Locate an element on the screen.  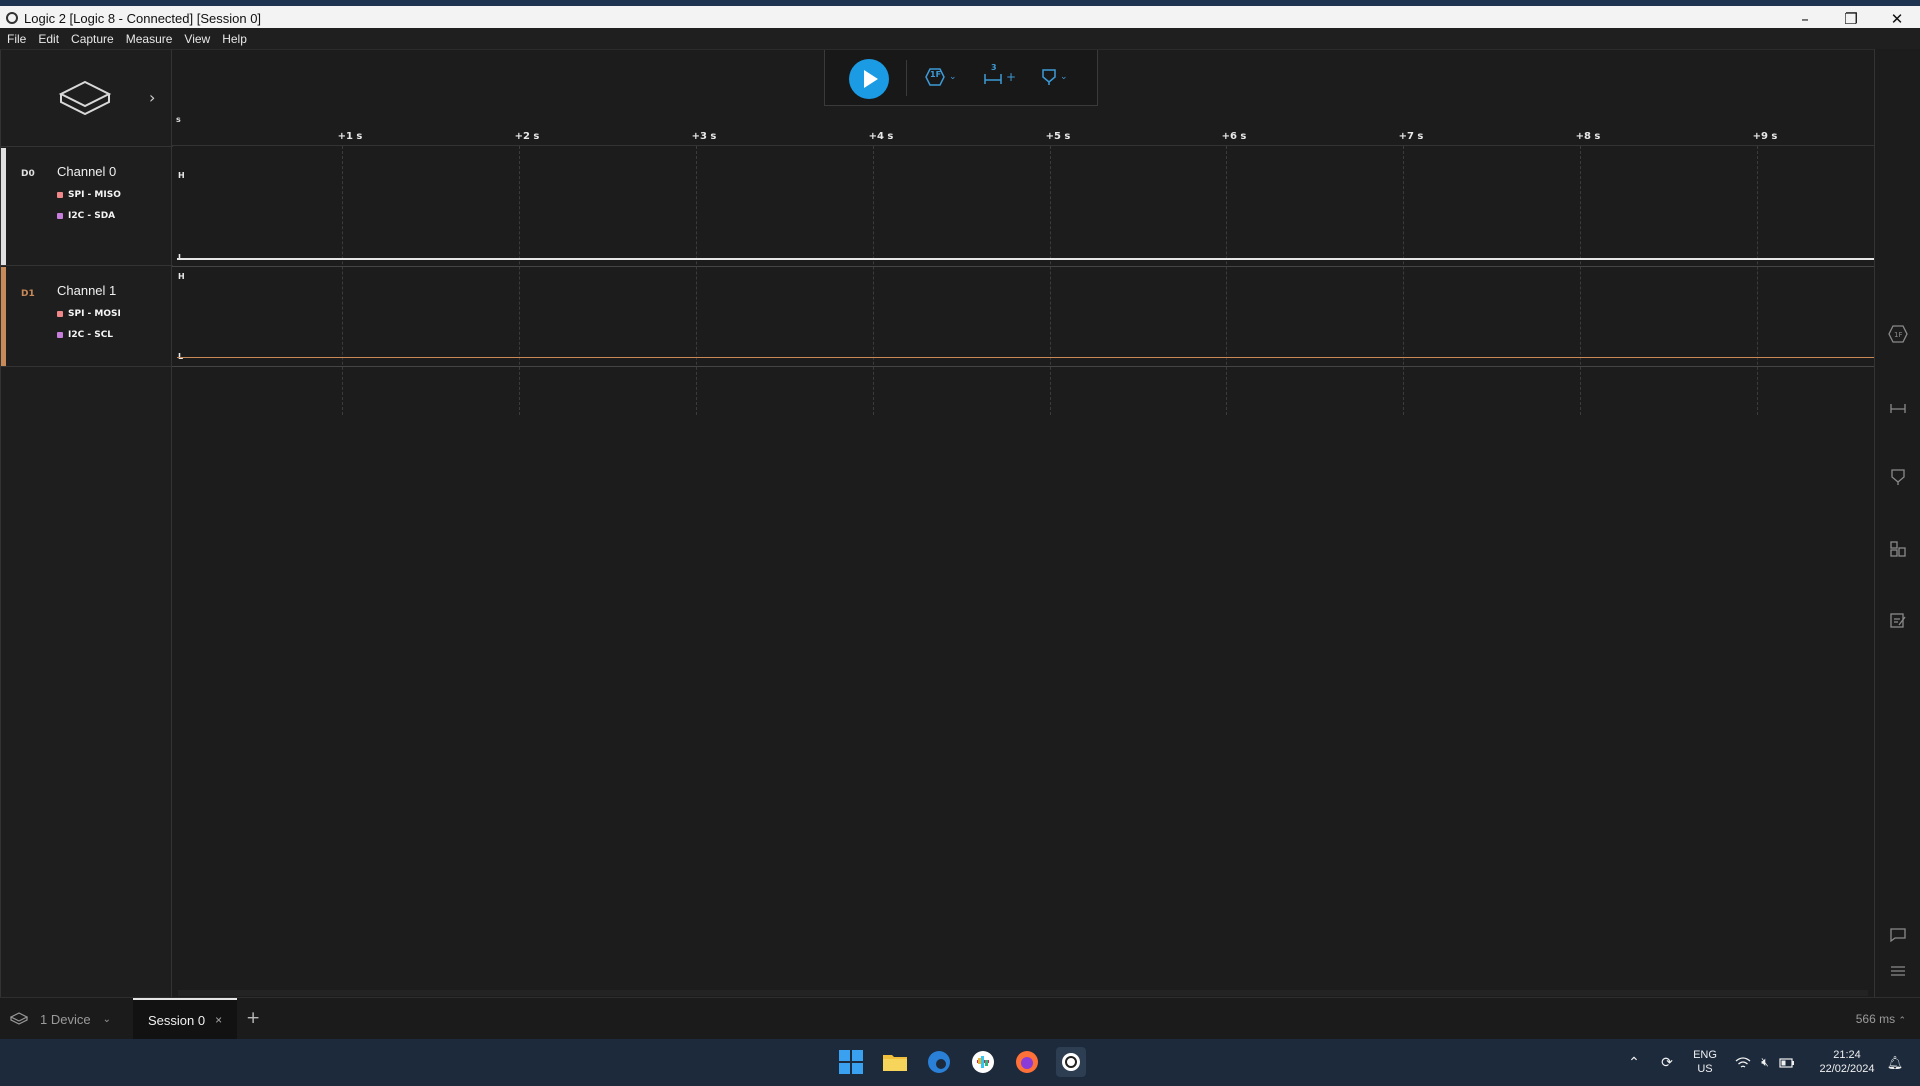
measure-icon is located at coordinates (1898, 407).